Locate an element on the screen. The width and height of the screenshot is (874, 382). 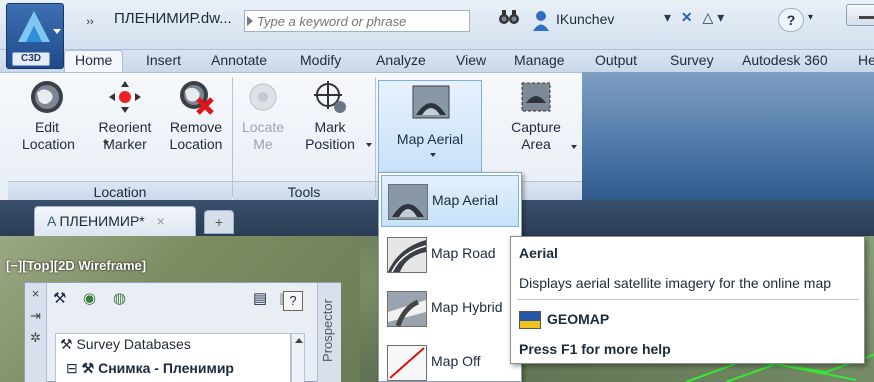
palette-close-icon: × is located at coordinates (35, 294).